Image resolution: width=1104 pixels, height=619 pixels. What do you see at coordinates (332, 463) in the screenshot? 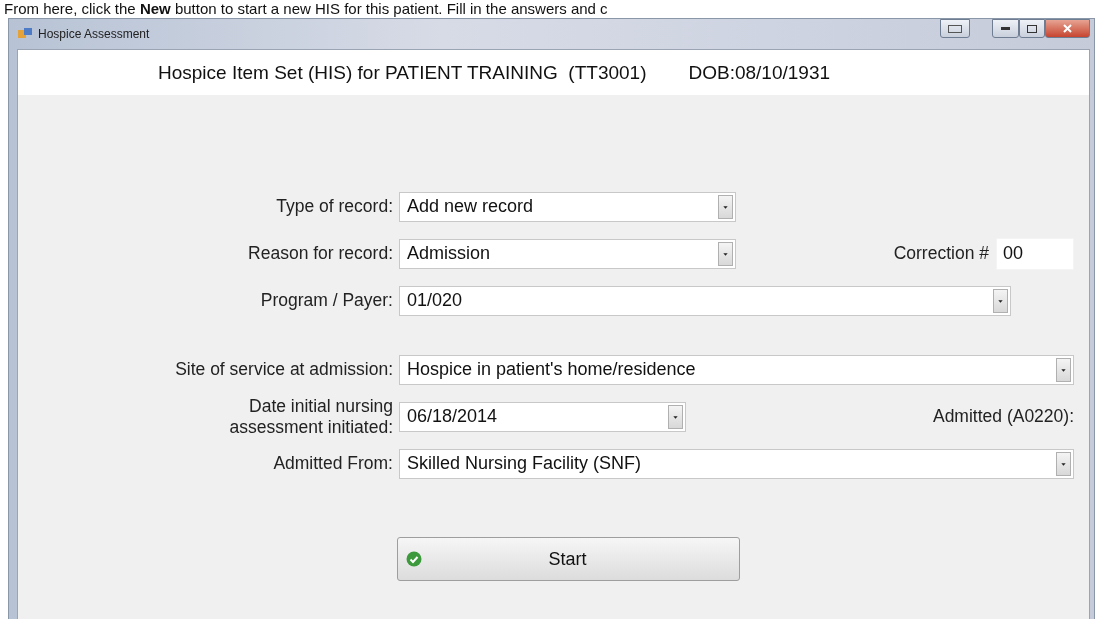
I see `field-label: Admitted From:` at bounding box center [332, 463].